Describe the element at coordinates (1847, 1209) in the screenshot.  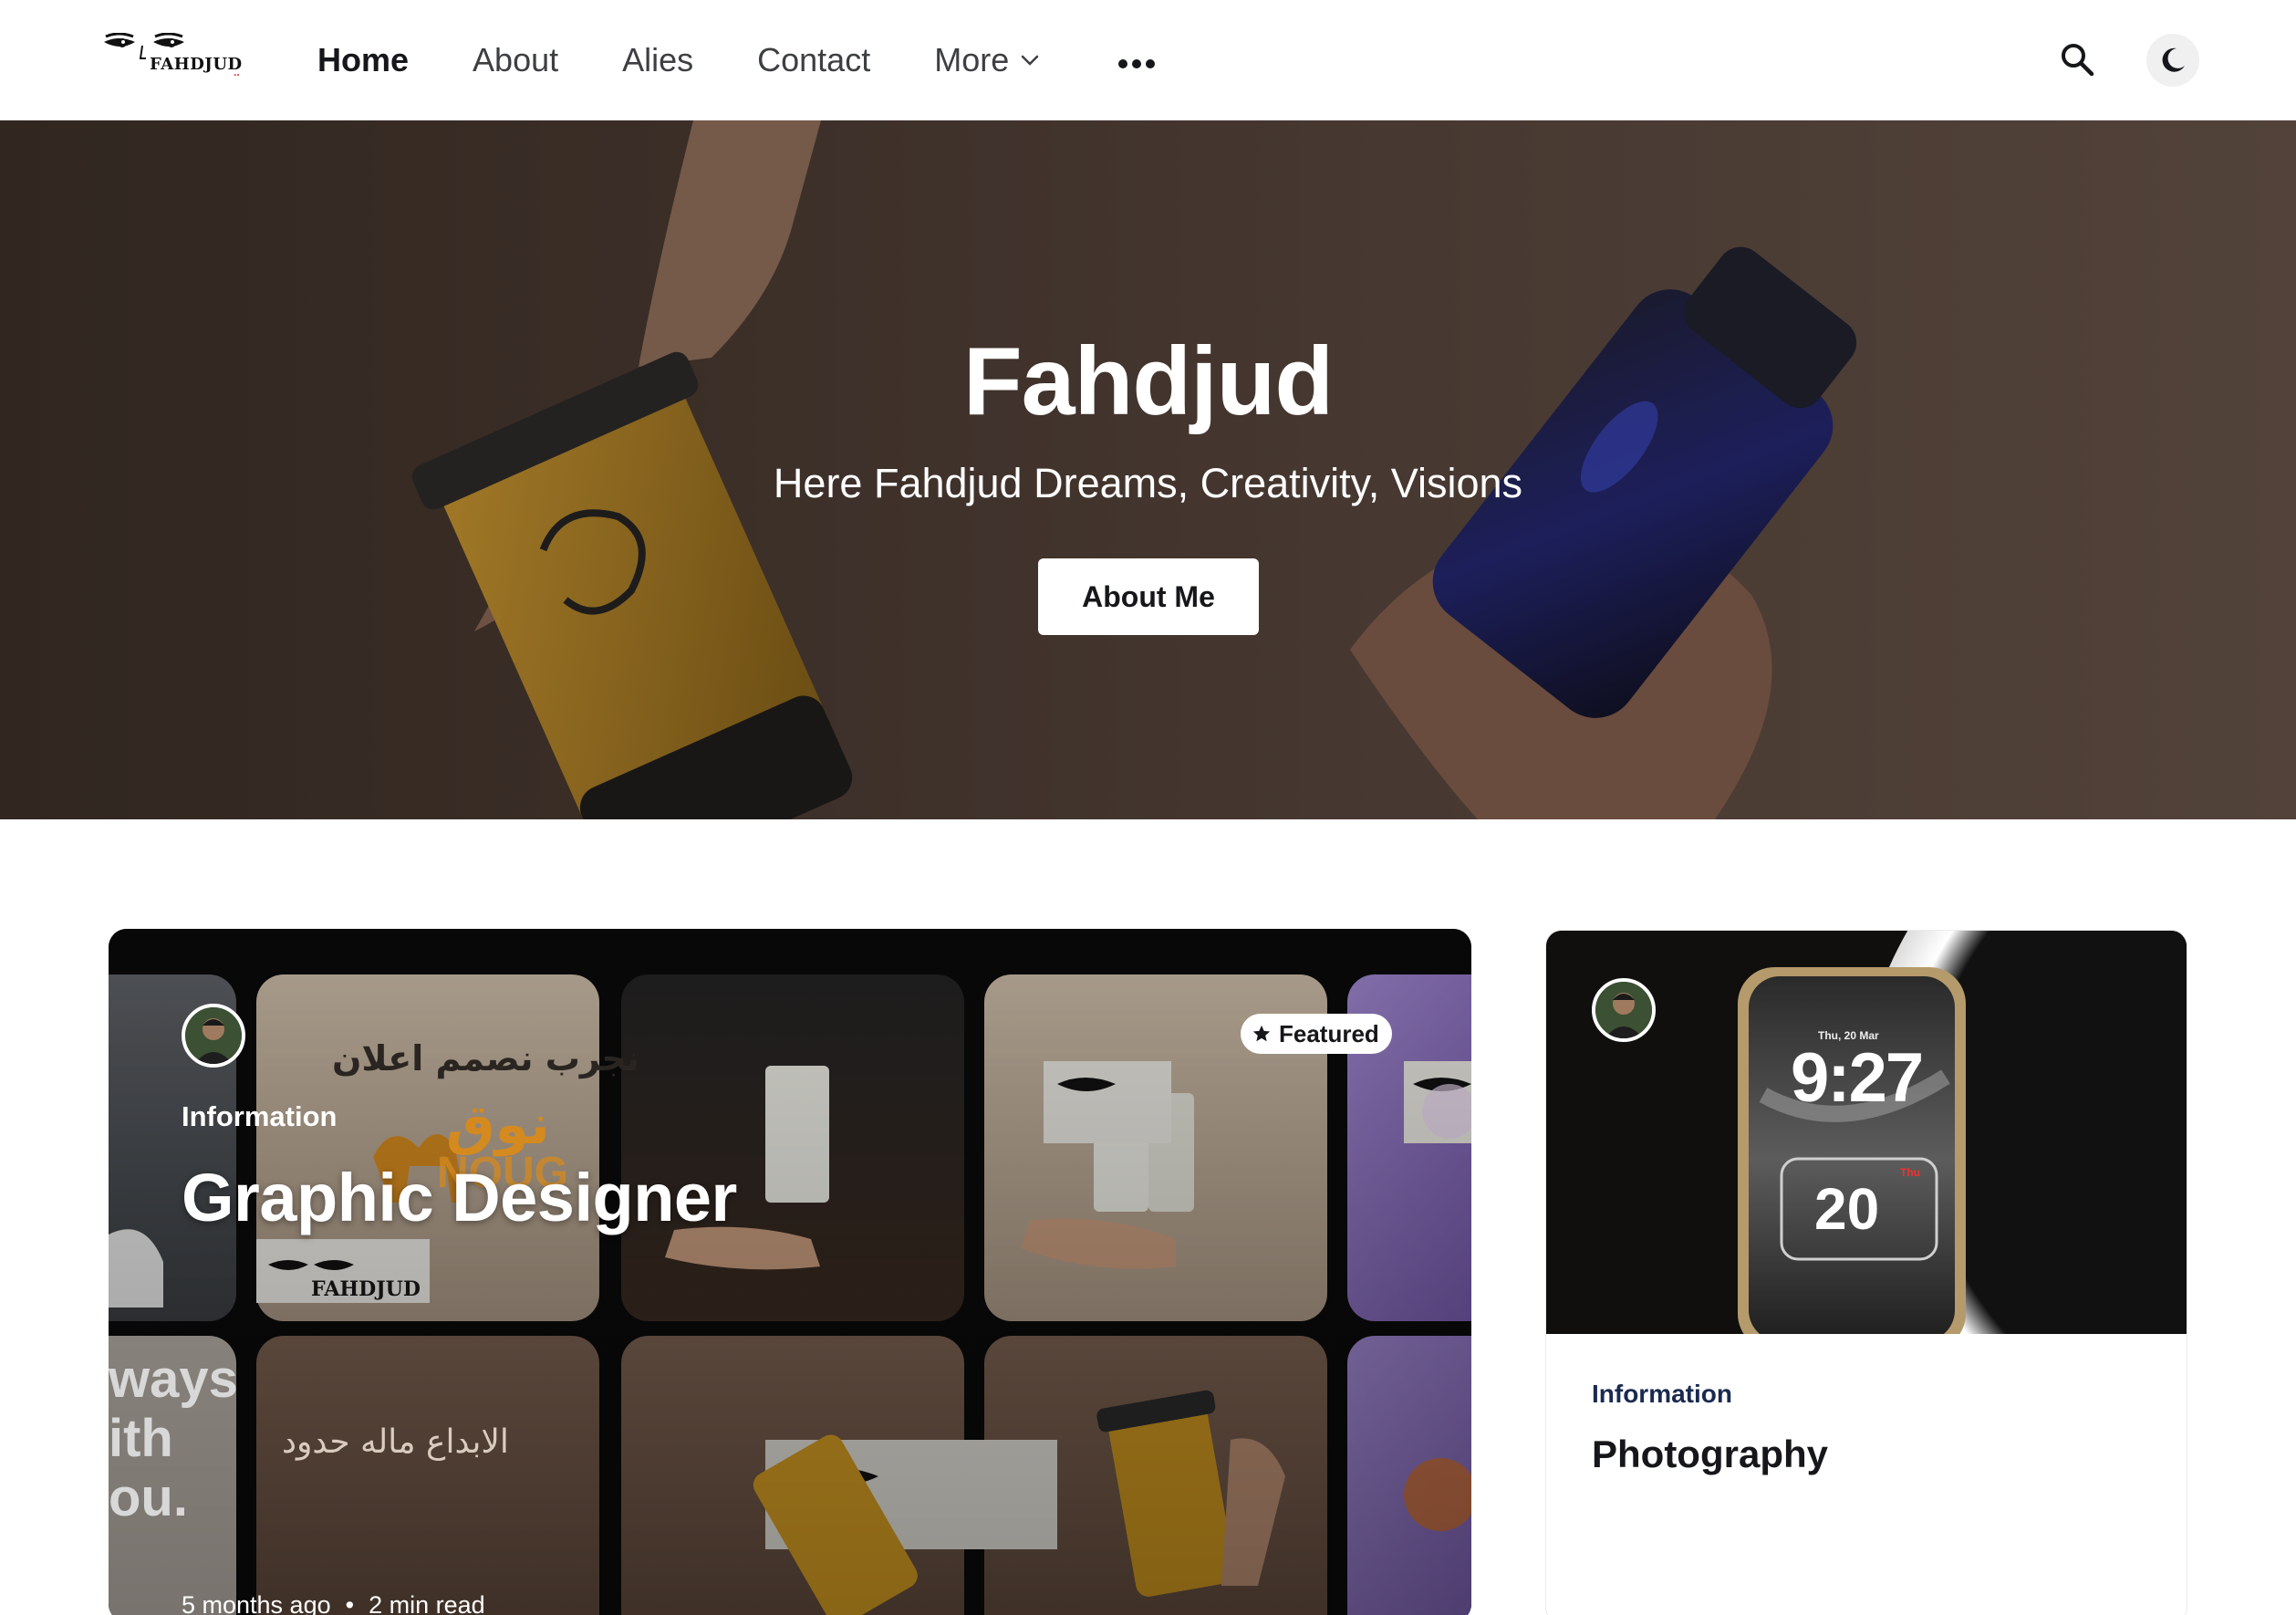
I see `phone-day: 20` at that location.